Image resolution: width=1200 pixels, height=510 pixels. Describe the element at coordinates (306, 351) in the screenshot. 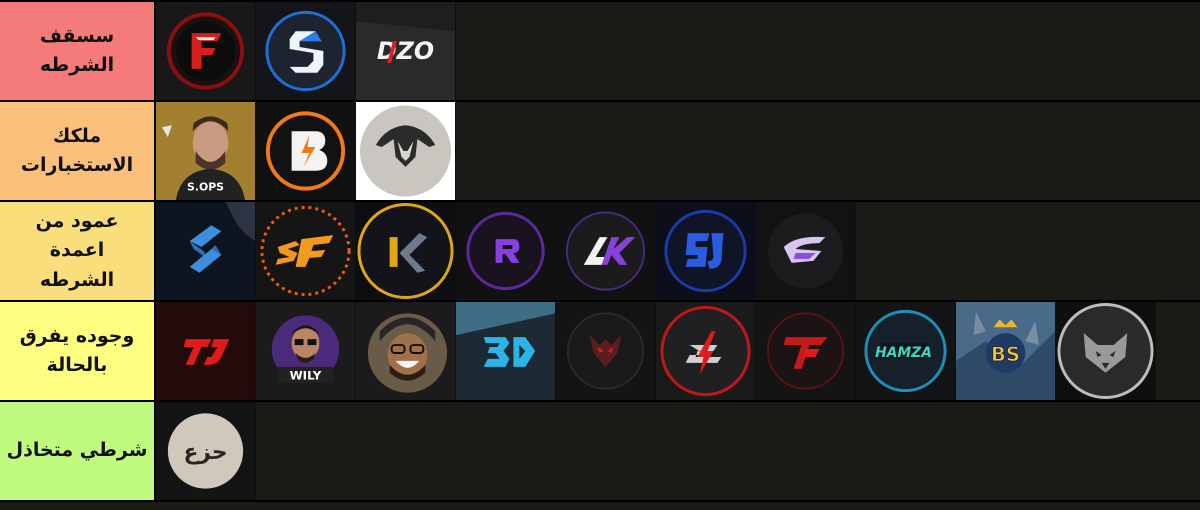

I see `wily-avatar: WILY` at that location.